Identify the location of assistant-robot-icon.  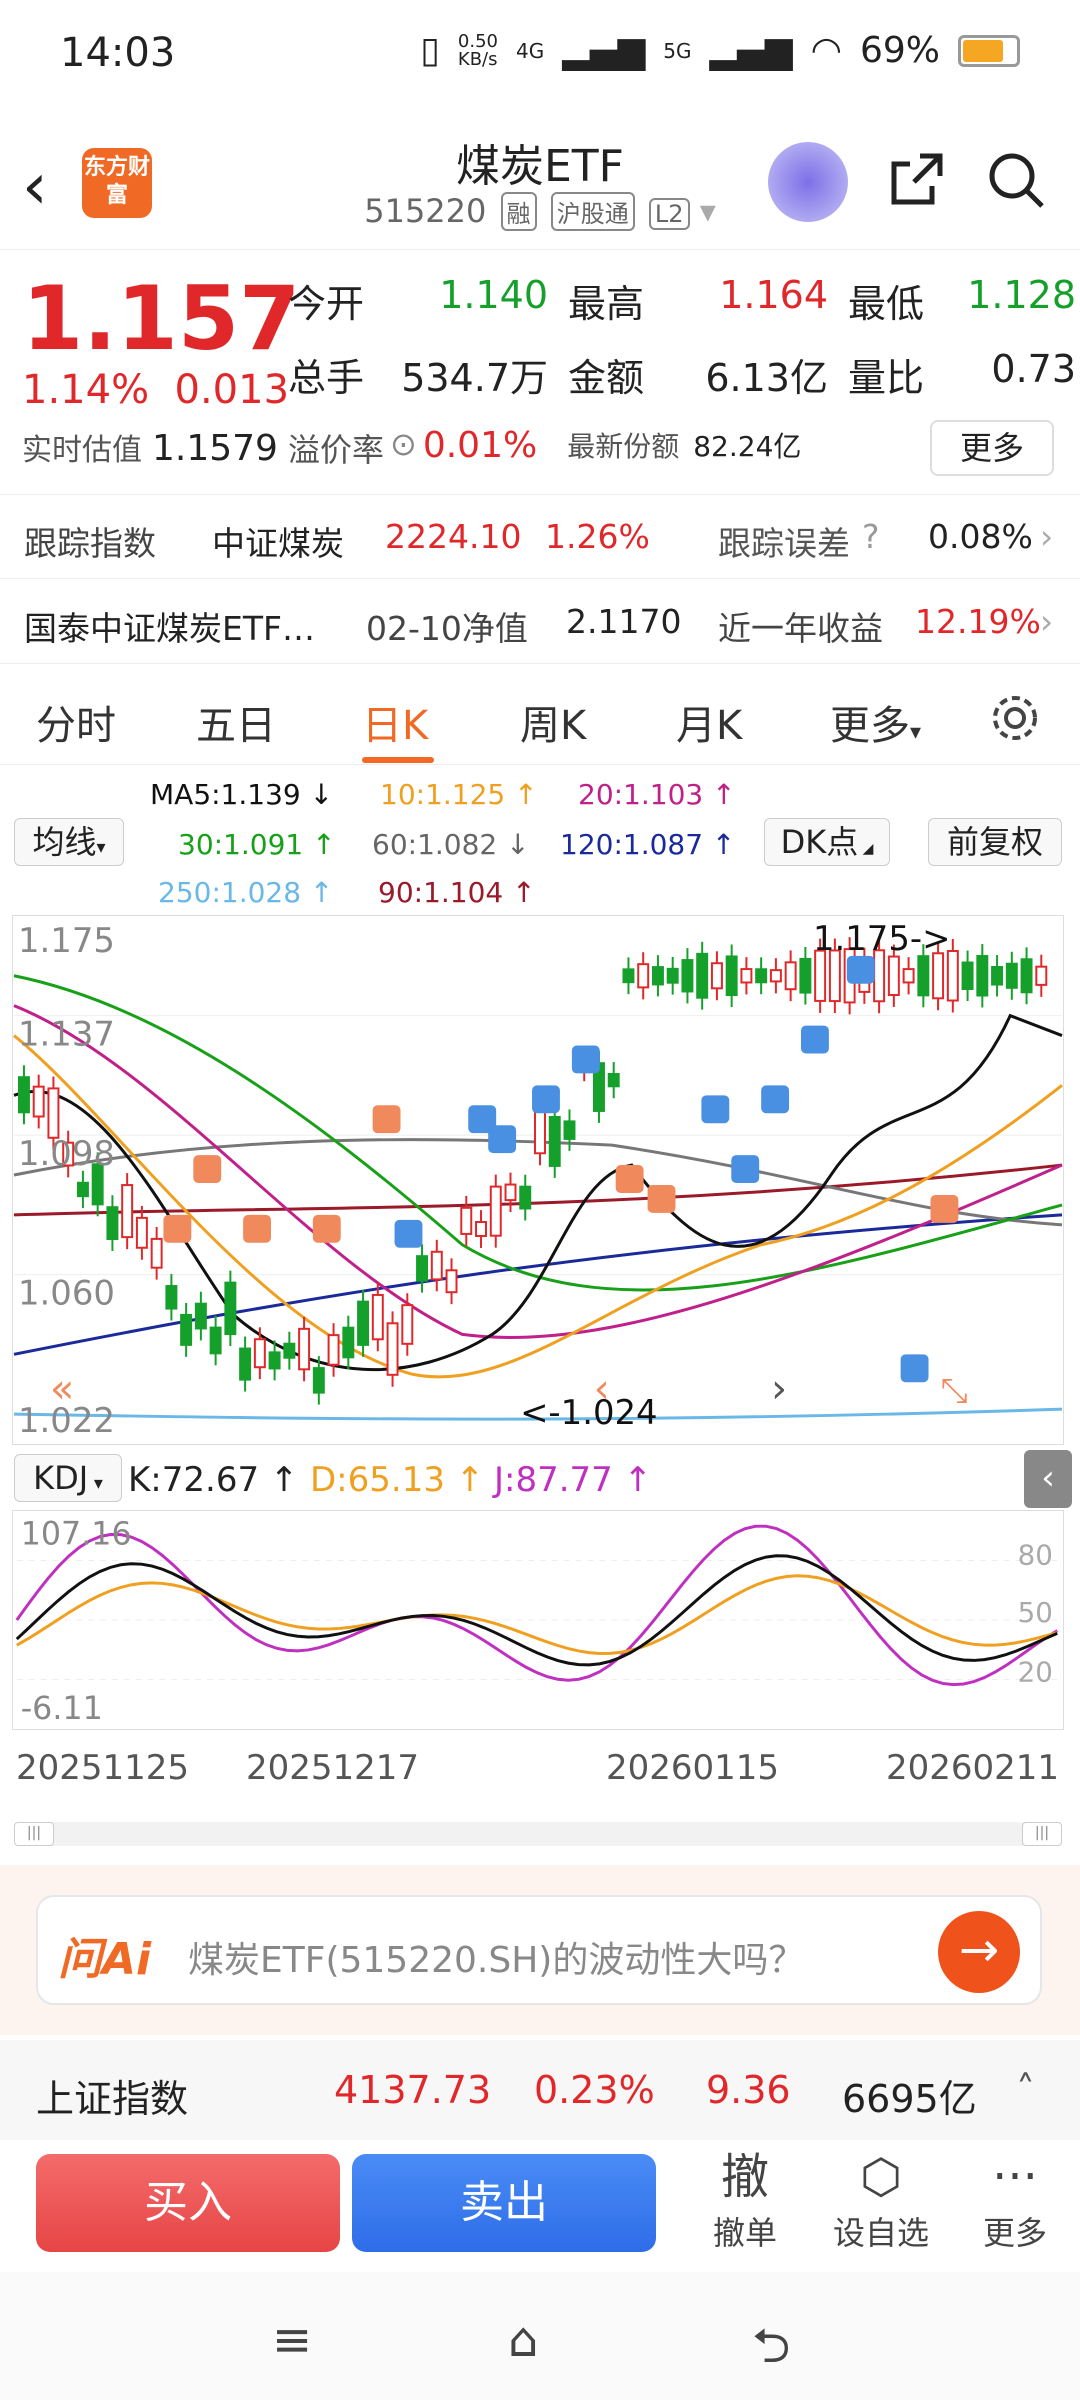
(808, 182).